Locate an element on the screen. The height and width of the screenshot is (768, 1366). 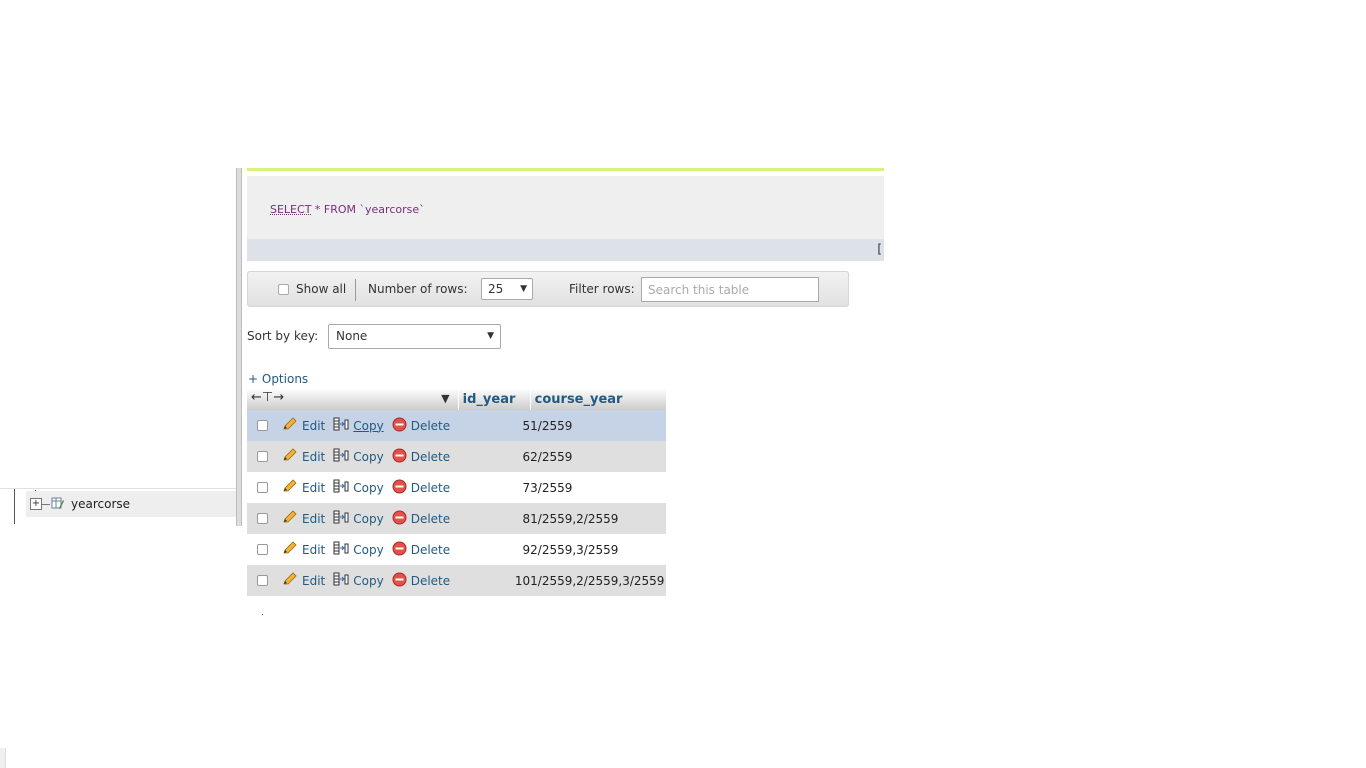
divider is located at coordinates (355, 290).